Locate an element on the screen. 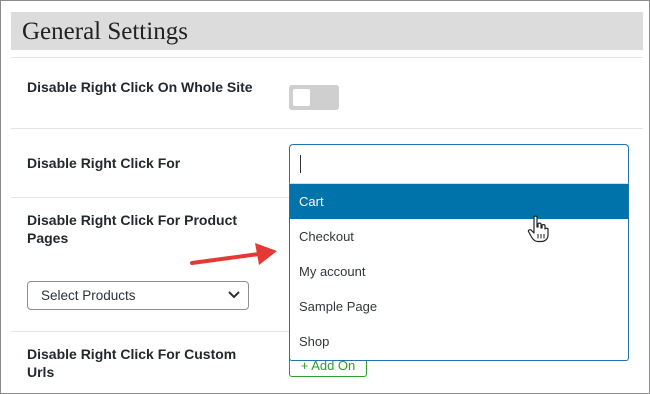 The image size is (650, 394). dropdown-option-cart: Cart is located at coordinates (459, 201).